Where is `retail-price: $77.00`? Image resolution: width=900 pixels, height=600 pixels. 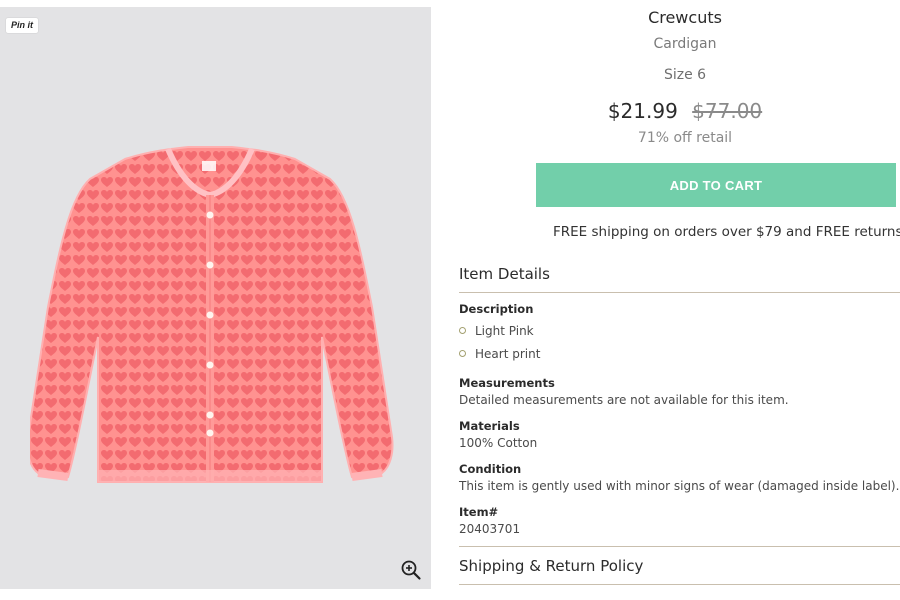 retail-price: $77.00 is located at coordinates (727, 111).